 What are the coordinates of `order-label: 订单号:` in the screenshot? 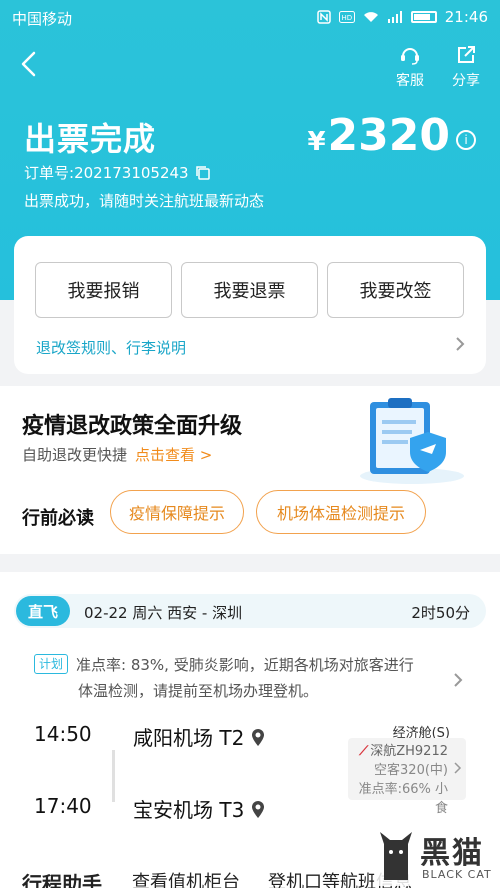 It's located at (49, 173).